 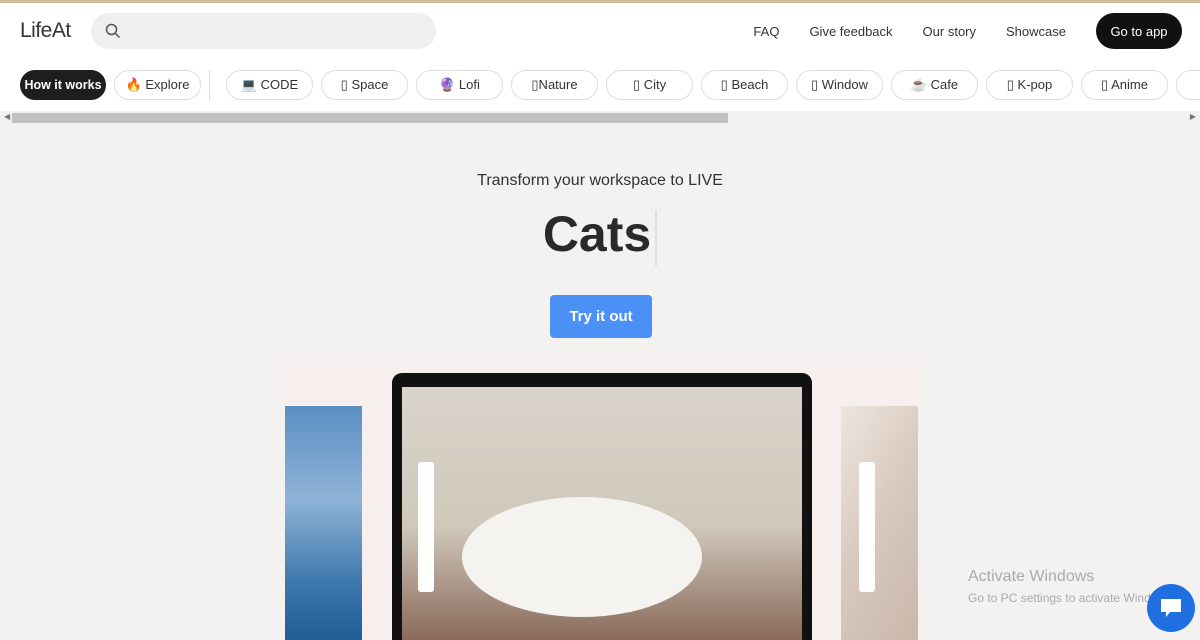 I want to click on preview-ocean-image, so click(x=323, y=523).